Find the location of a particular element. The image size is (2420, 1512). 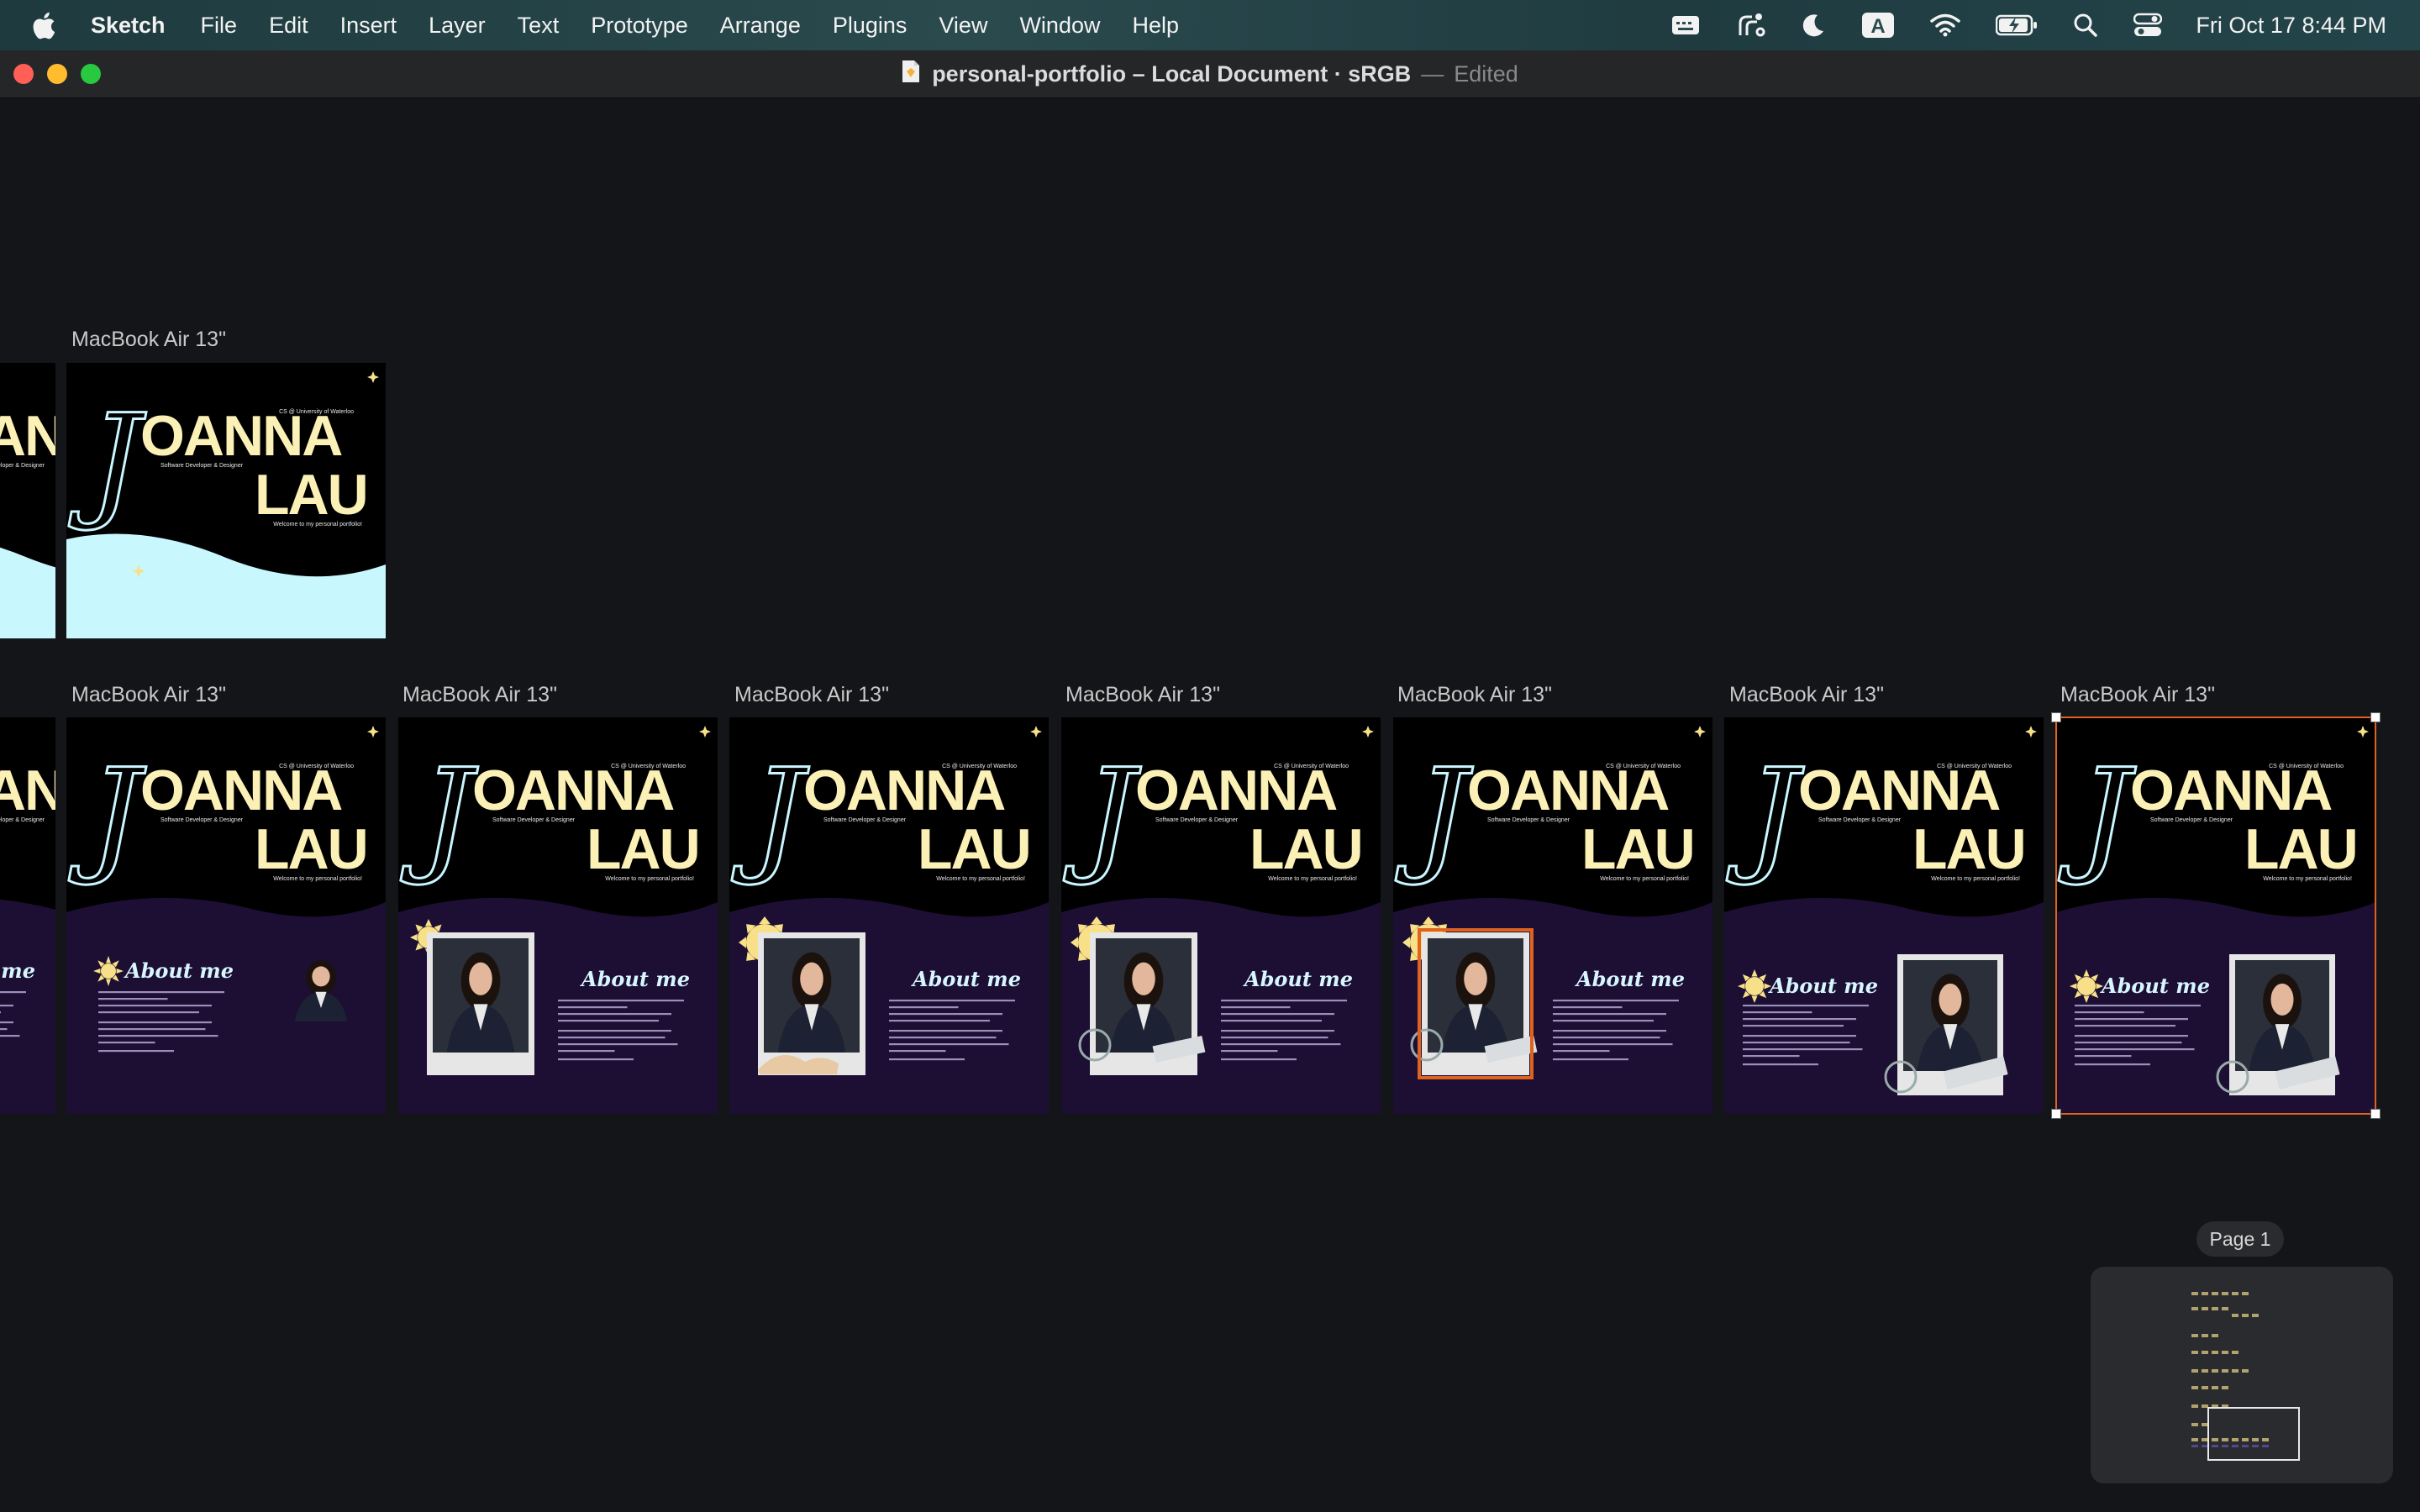

sun-icon is located at coordinates (1754, 986).